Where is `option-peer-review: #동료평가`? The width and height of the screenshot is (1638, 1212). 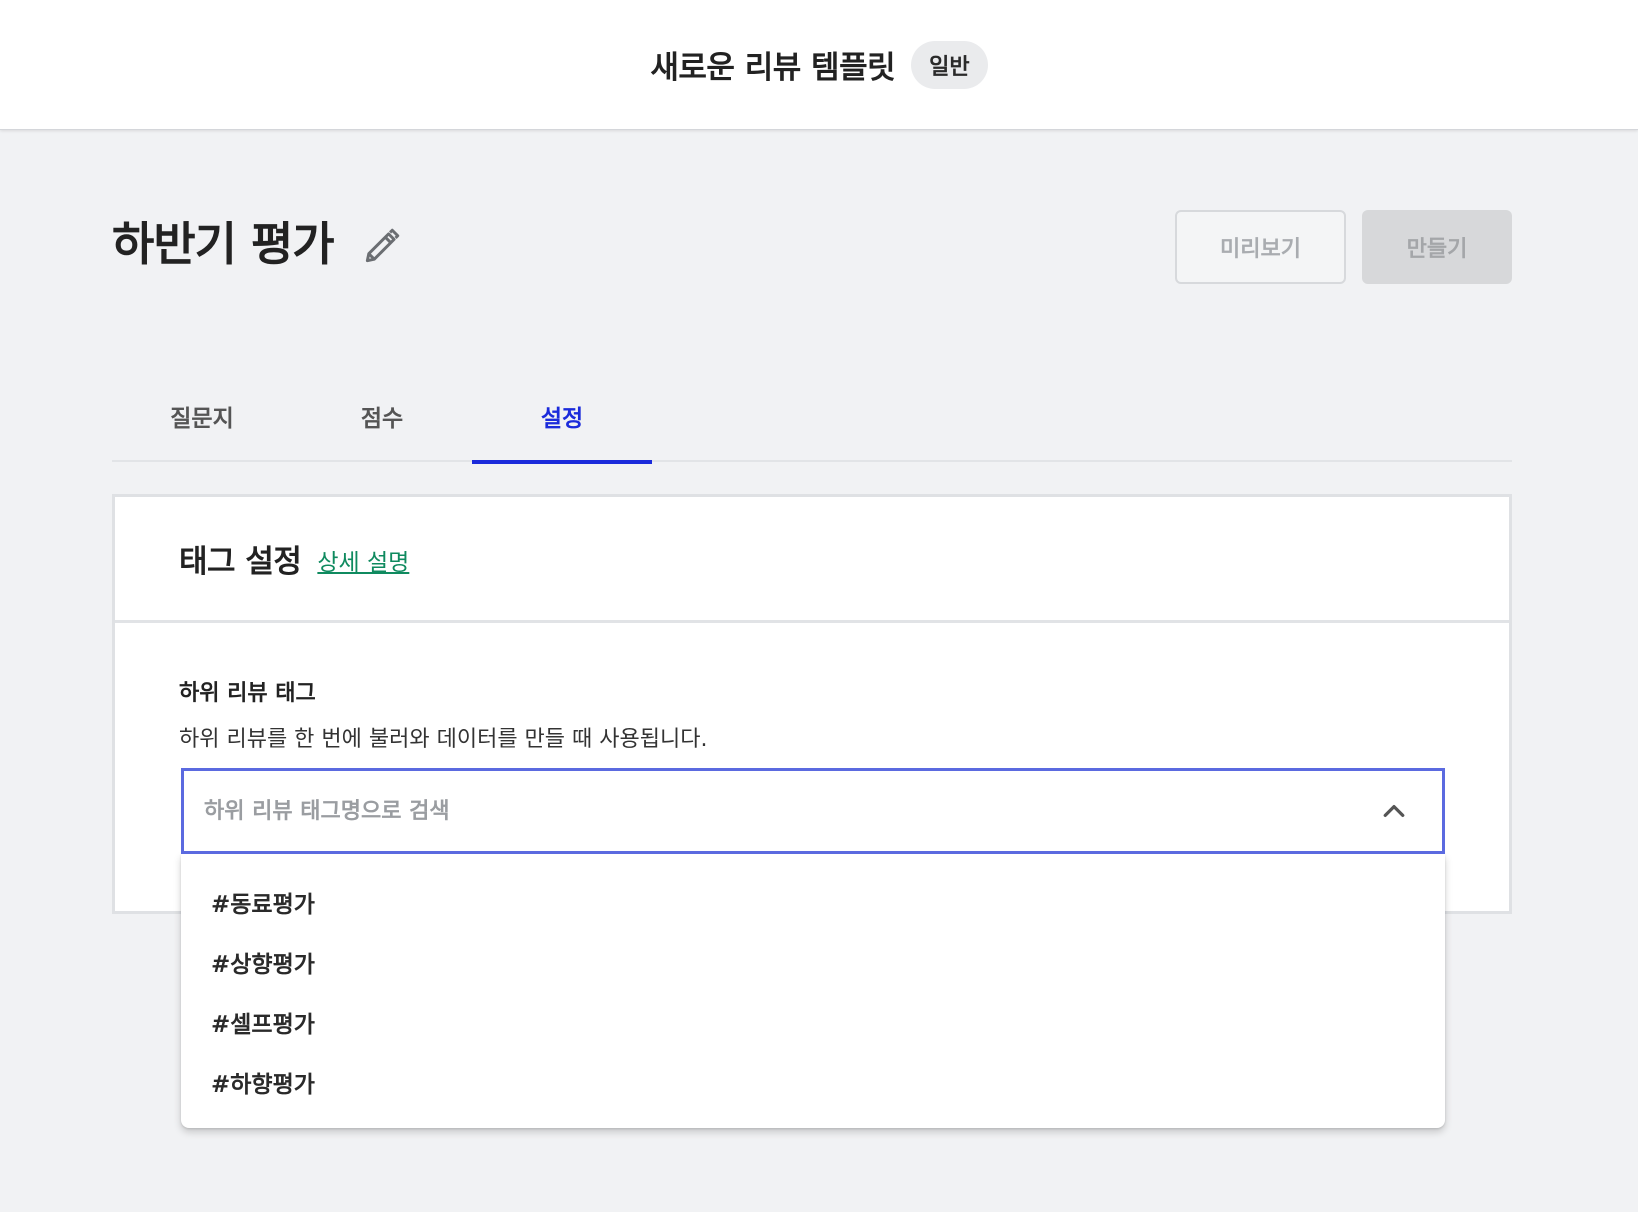
option-peer-review: #동료평가 is located at coordinates (813, 902).